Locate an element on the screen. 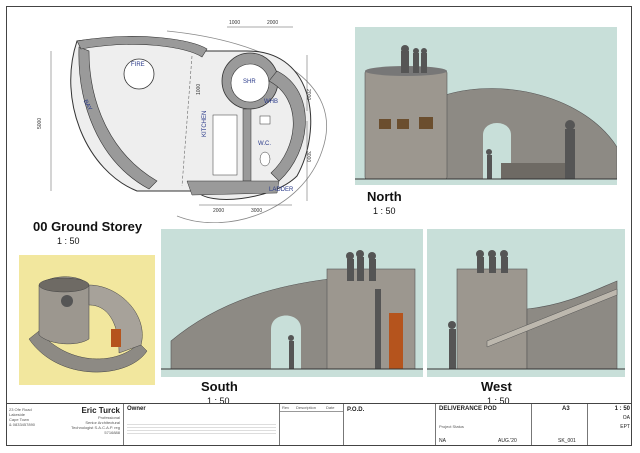 The height and width of the screenshot is (453, 640). tb-sheet-size: A3 is located at coordinates (566, 409).